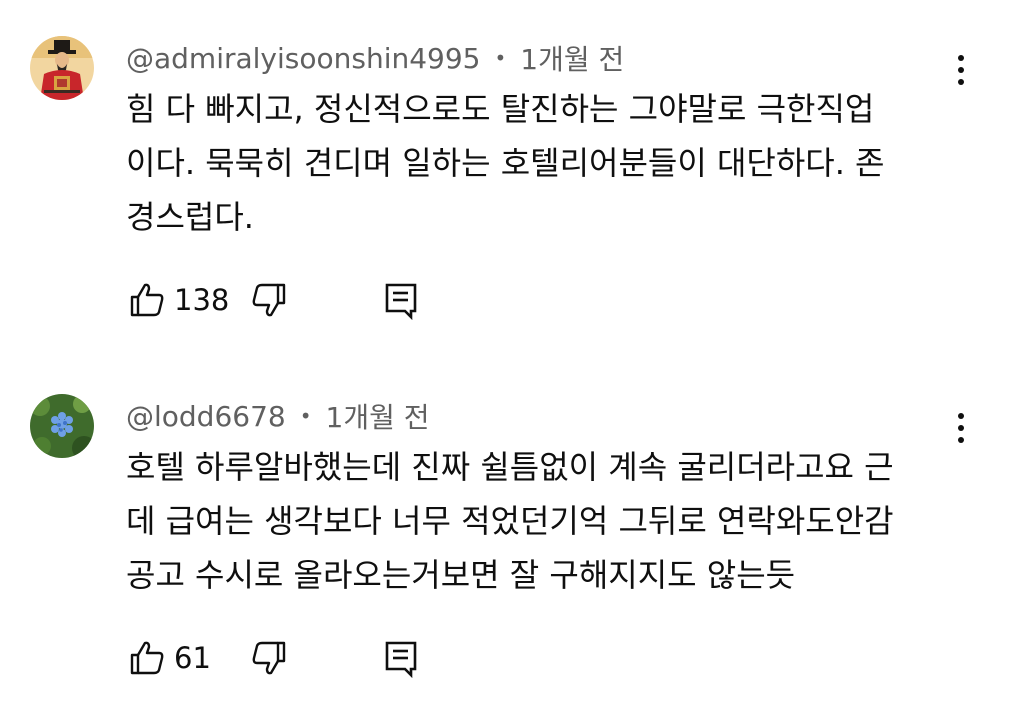  What do you see at coordinates (206, 416) in the screenshot?
I see `author-name: @lodd6678` at bounding box center [206, 416].